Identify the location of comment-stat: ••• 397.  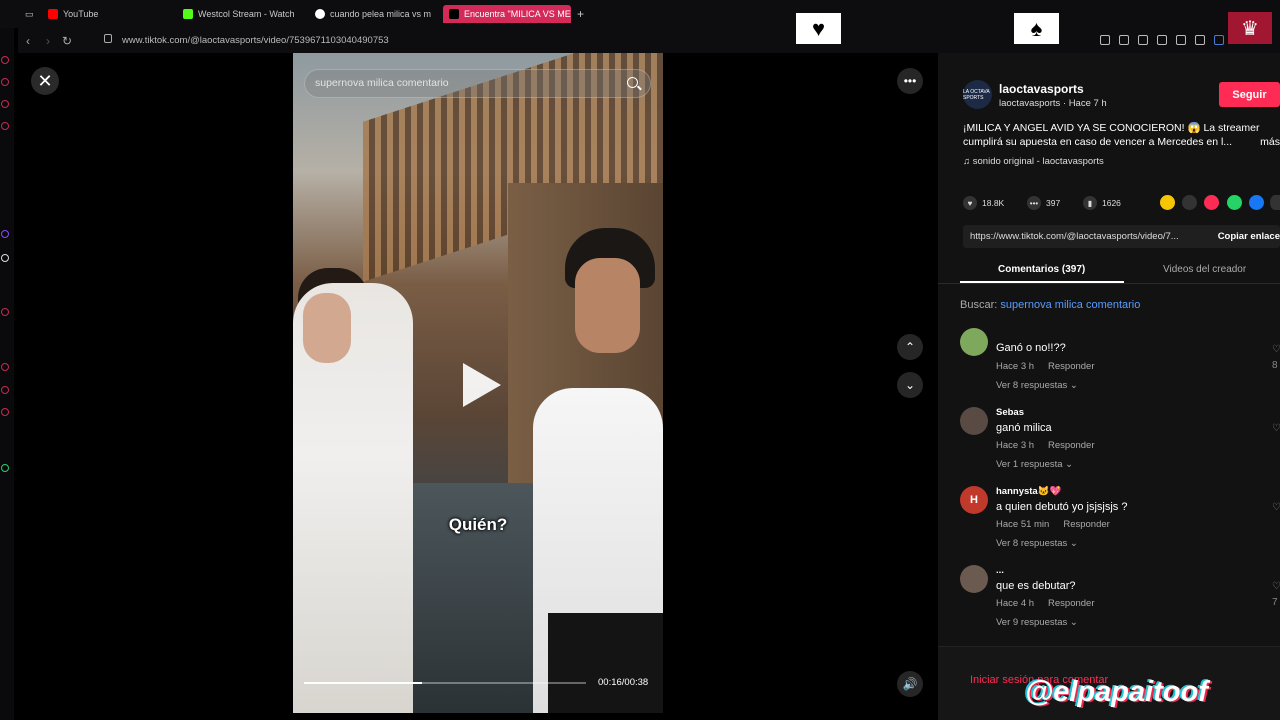
(1043, 203).